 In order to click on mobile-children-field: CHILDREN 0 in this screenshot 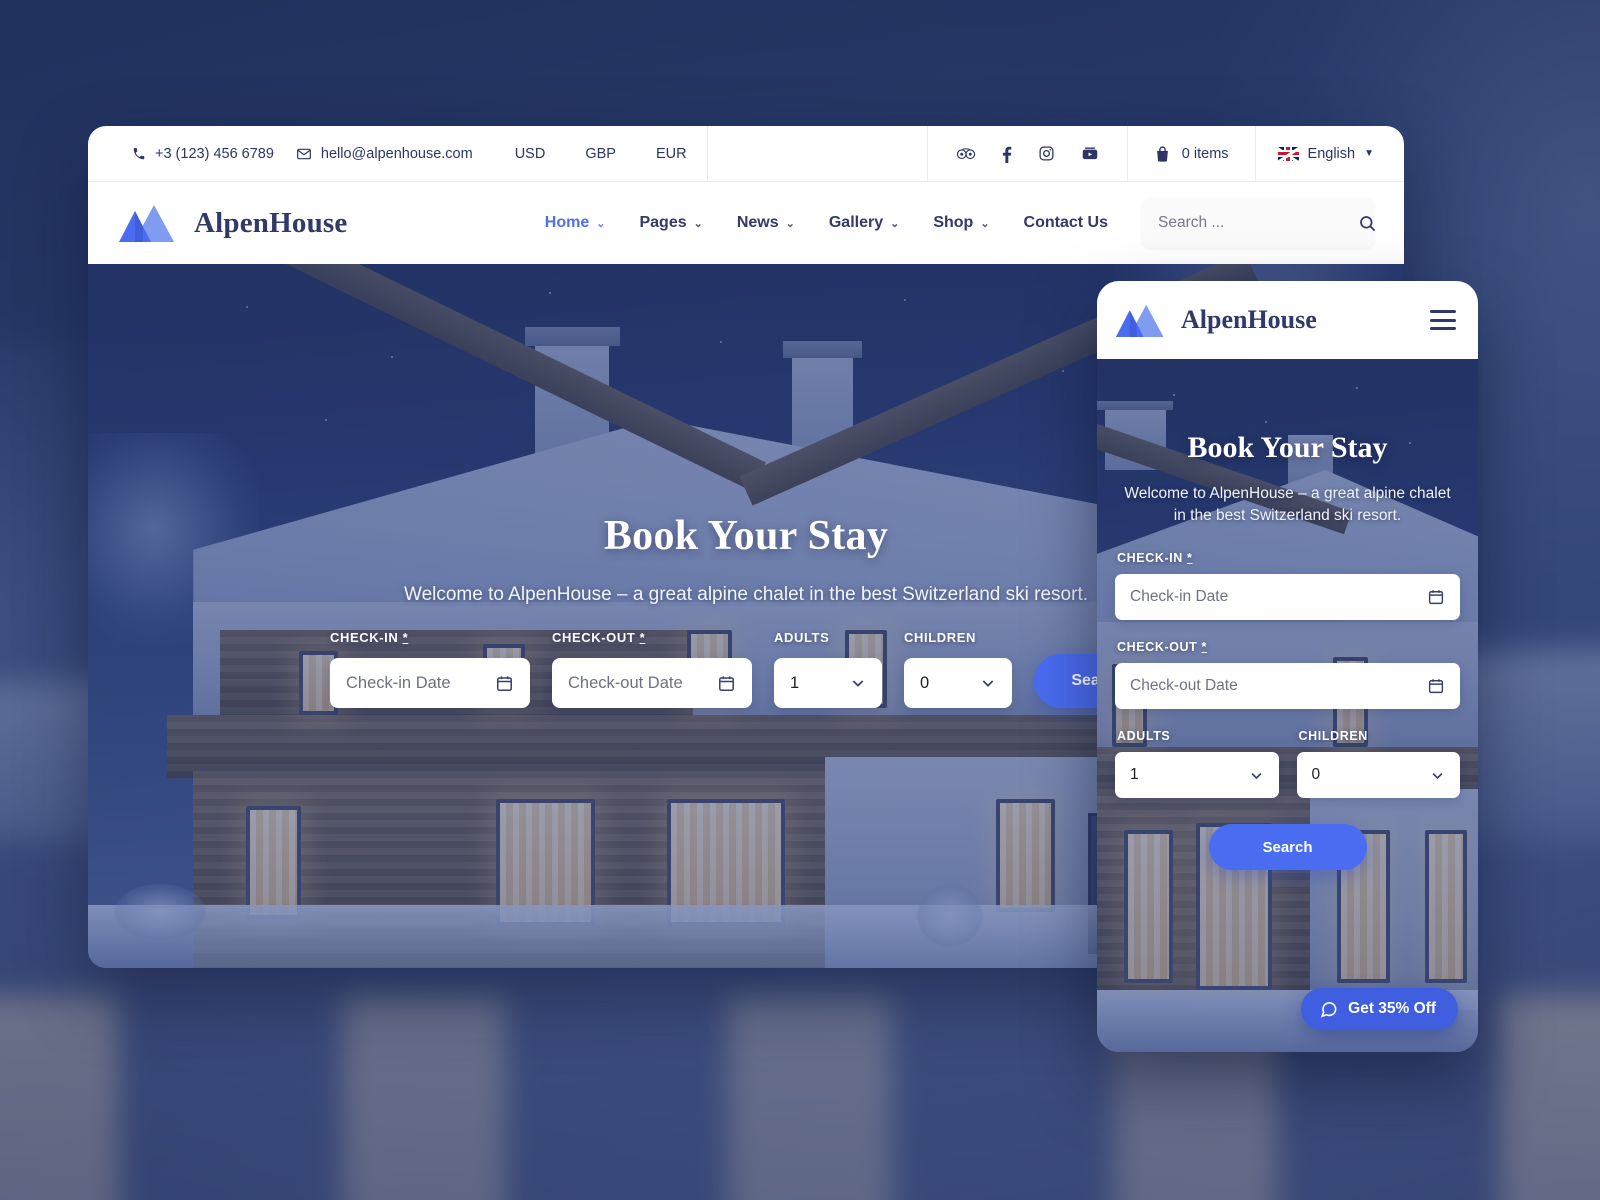, I will do `click(1378, 773)`.